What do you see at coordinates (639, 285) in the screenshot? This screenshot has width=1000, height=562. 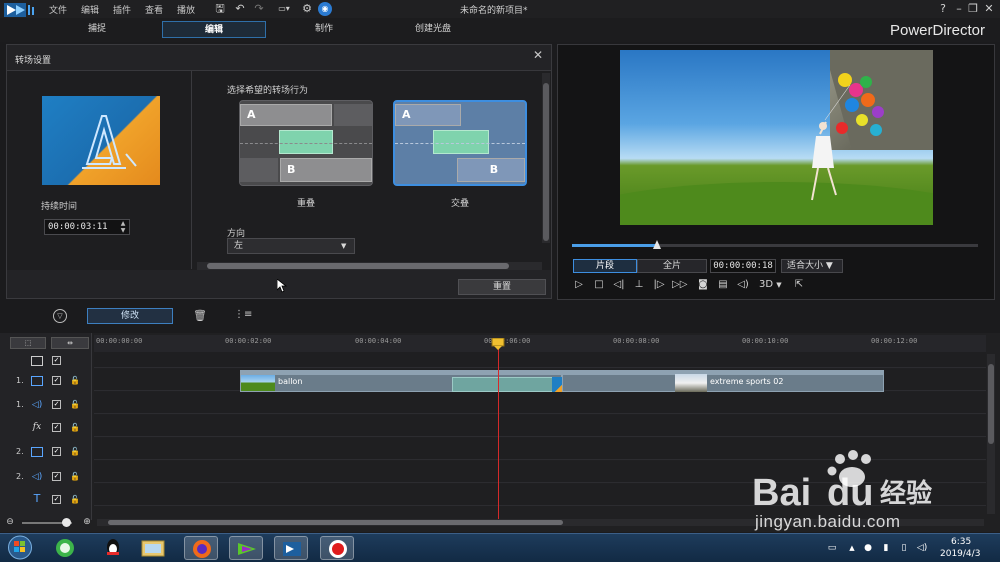 I see `split-marker-icon: ⊥` at bounding box center [639, 285].